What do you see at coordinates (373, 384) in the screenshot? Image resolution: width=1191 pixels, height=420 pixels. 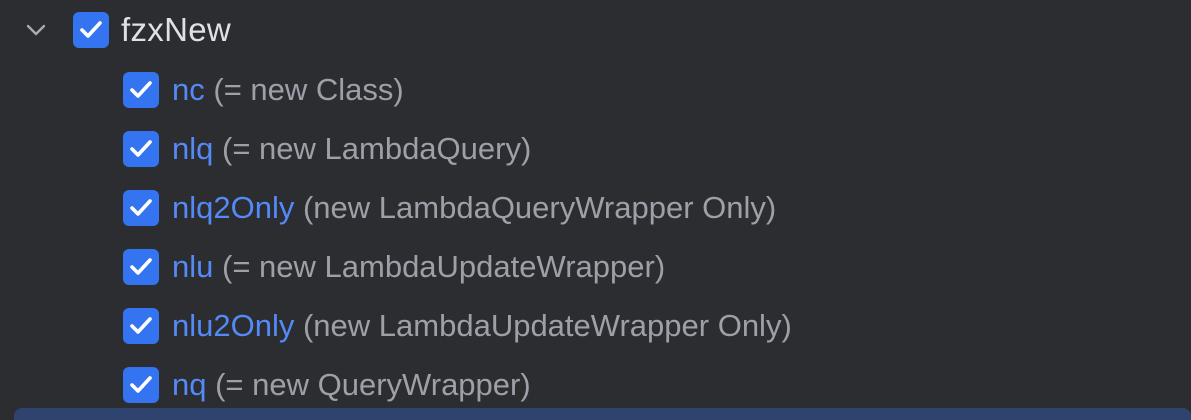 I see `item-description: (= new QueryWrapper)` at bounding box center [373, 384].